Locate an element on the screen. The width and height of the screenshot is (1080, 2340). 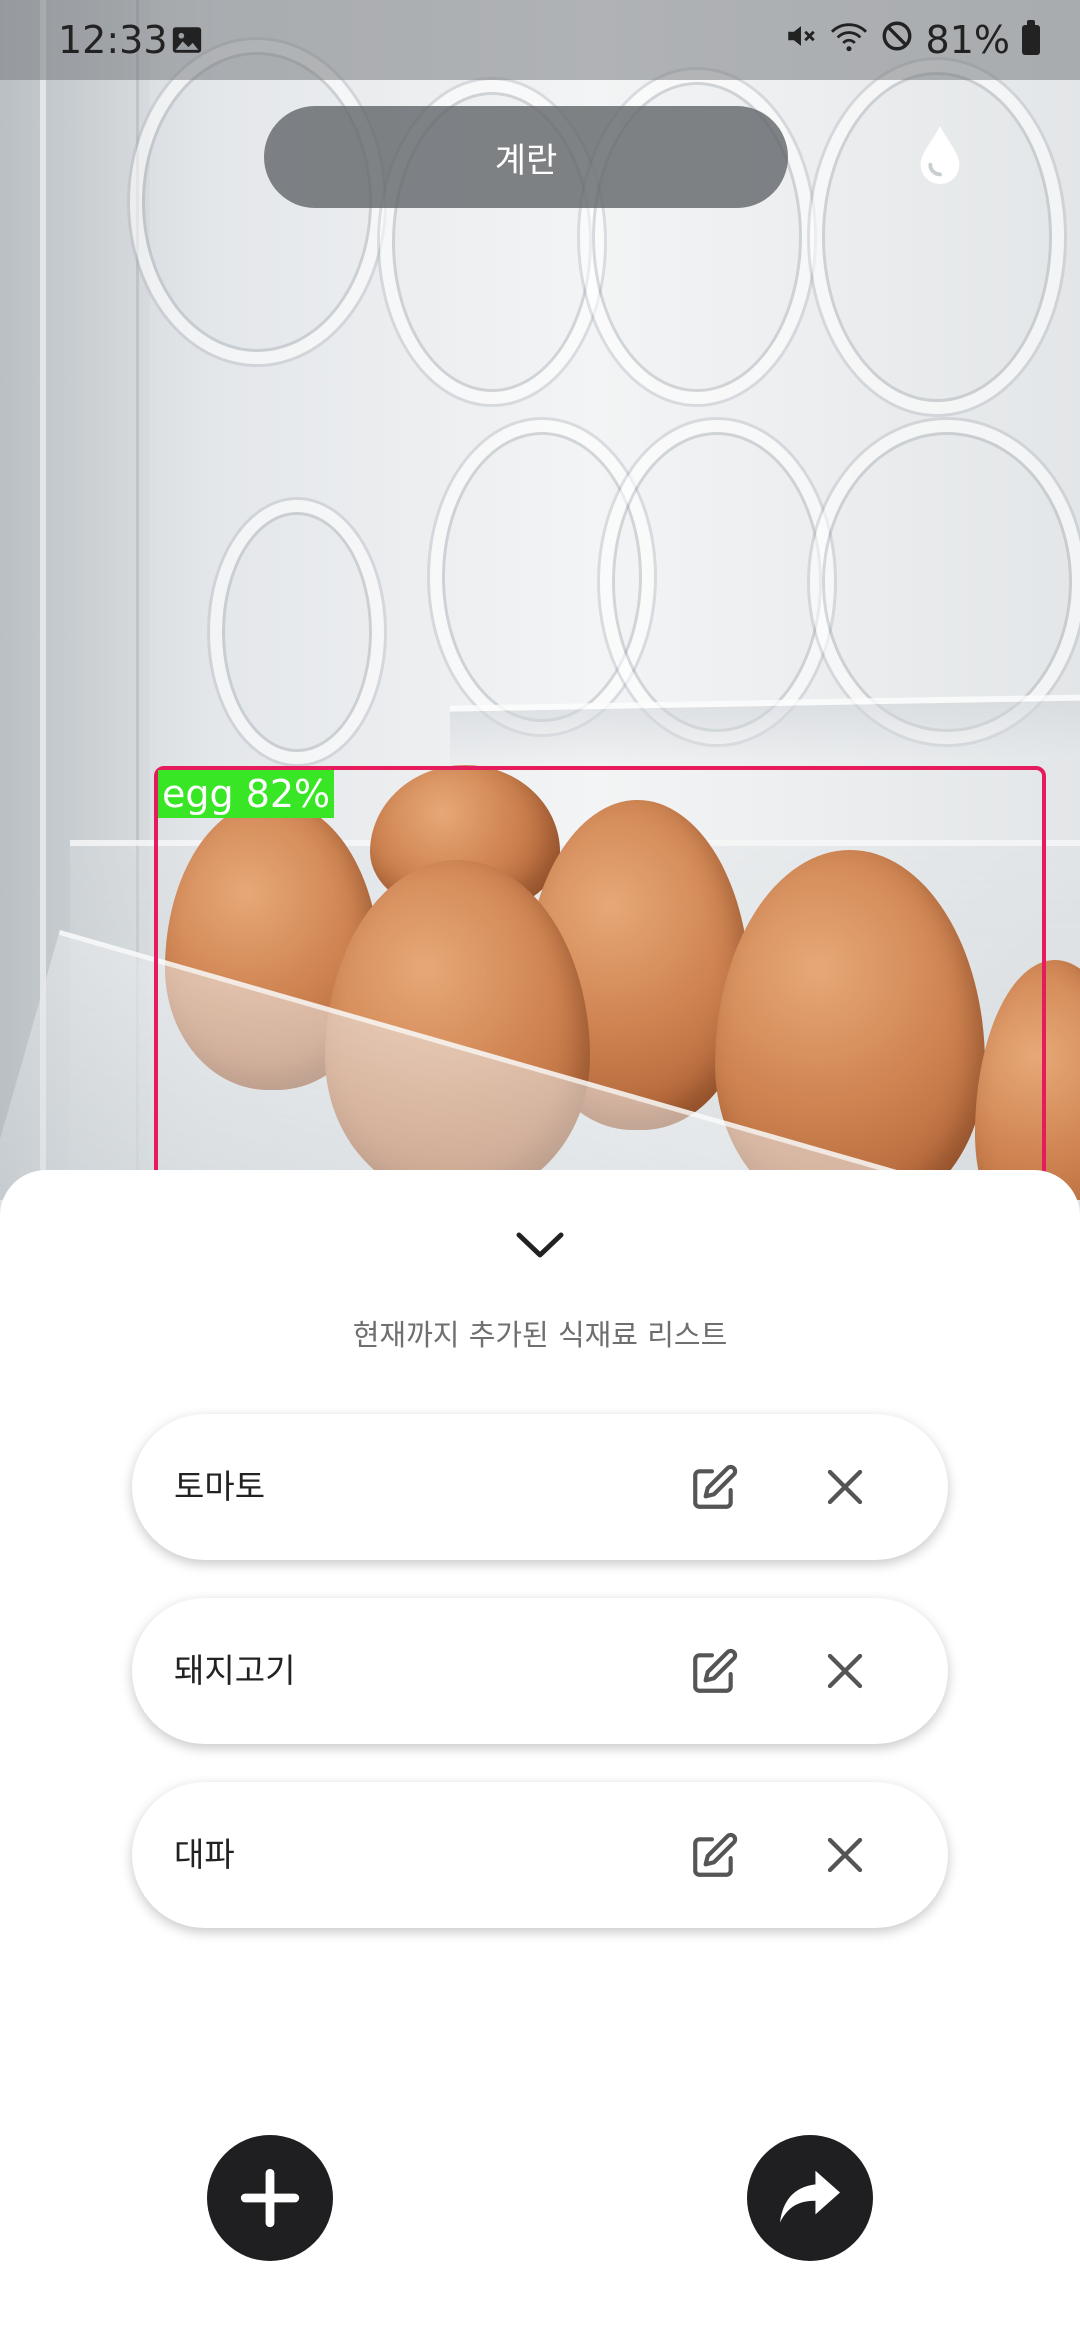
water-drop-button is located at coordinates (940, 155).